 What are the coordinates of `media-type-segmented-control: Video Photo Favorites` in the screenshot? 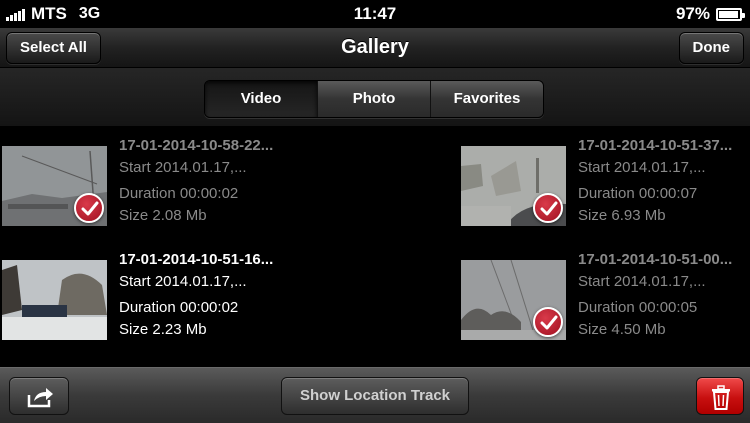 It's located at (374, 99).